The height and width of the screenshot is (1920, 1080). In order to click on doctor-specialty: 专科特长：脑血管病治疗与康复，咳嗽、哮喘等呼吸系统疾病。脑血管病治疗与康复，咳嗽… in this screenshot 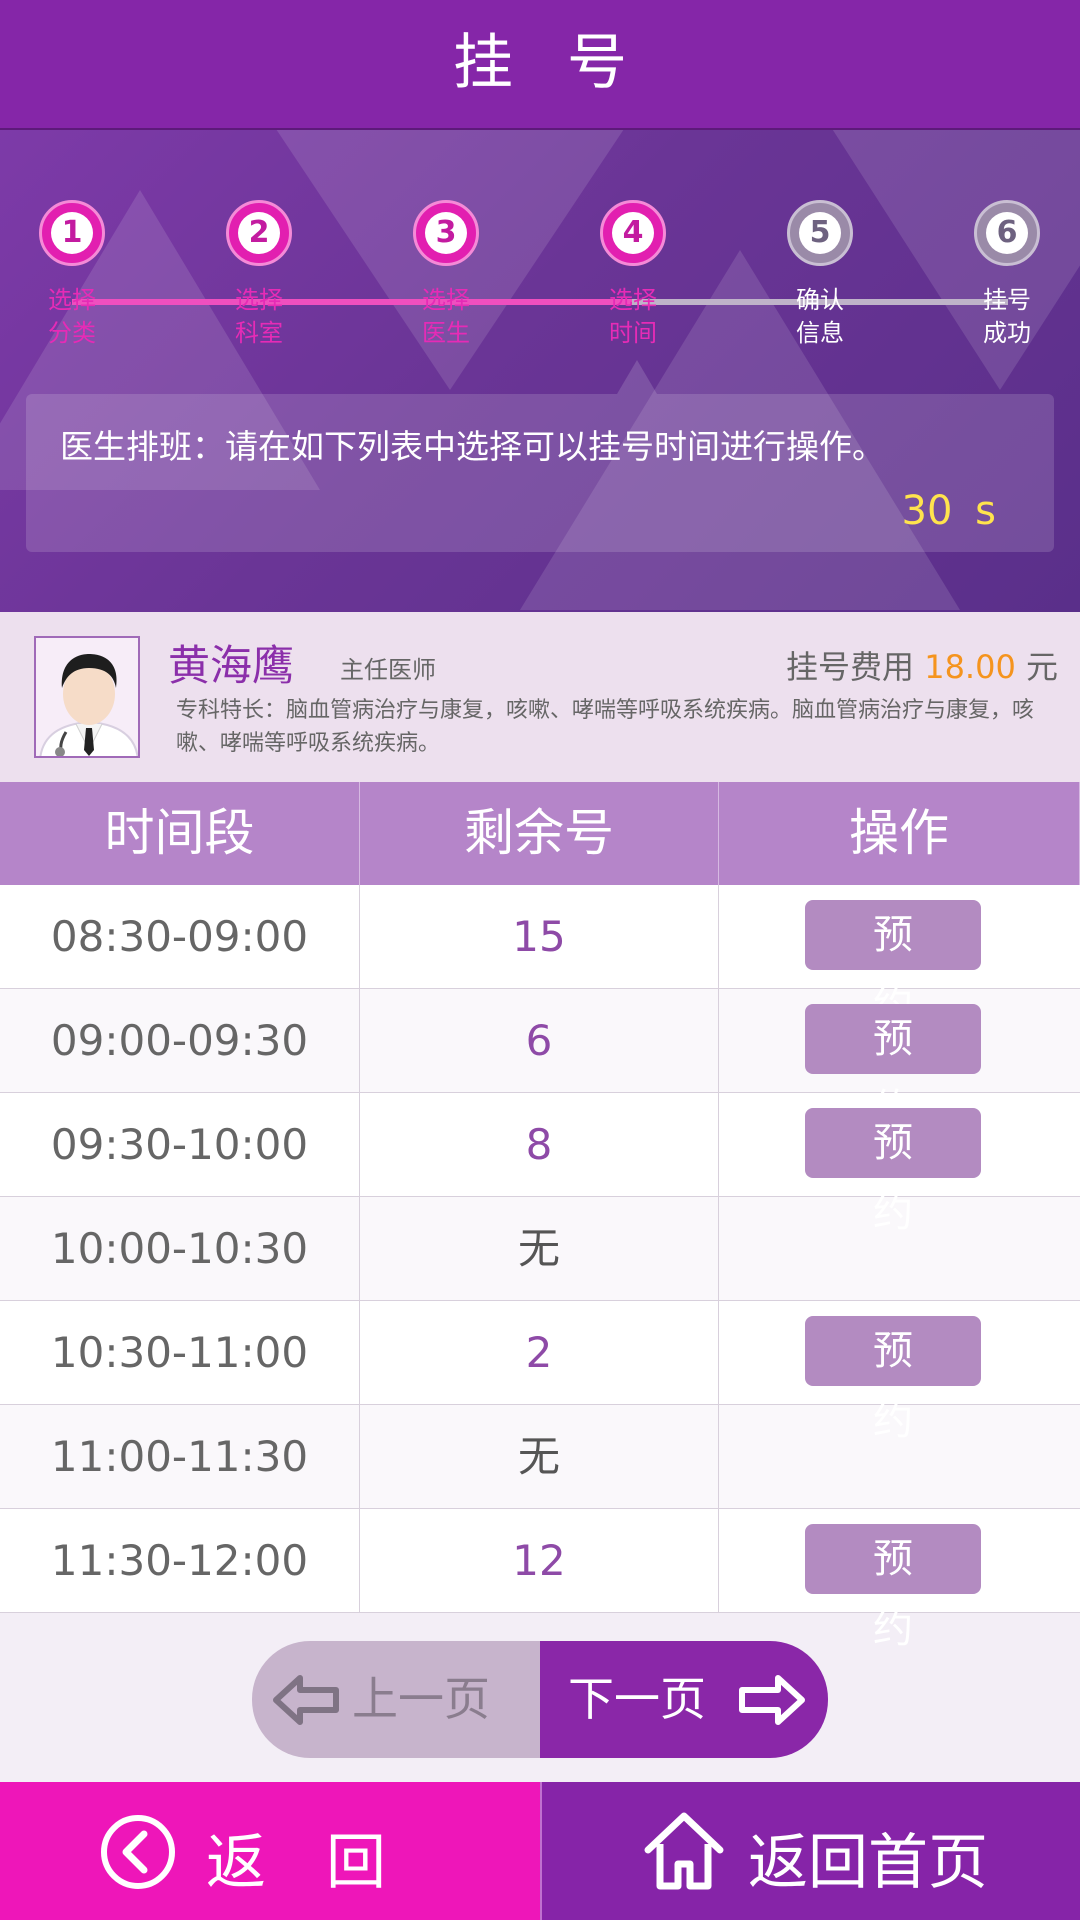, I will do `click(605, 727)`.